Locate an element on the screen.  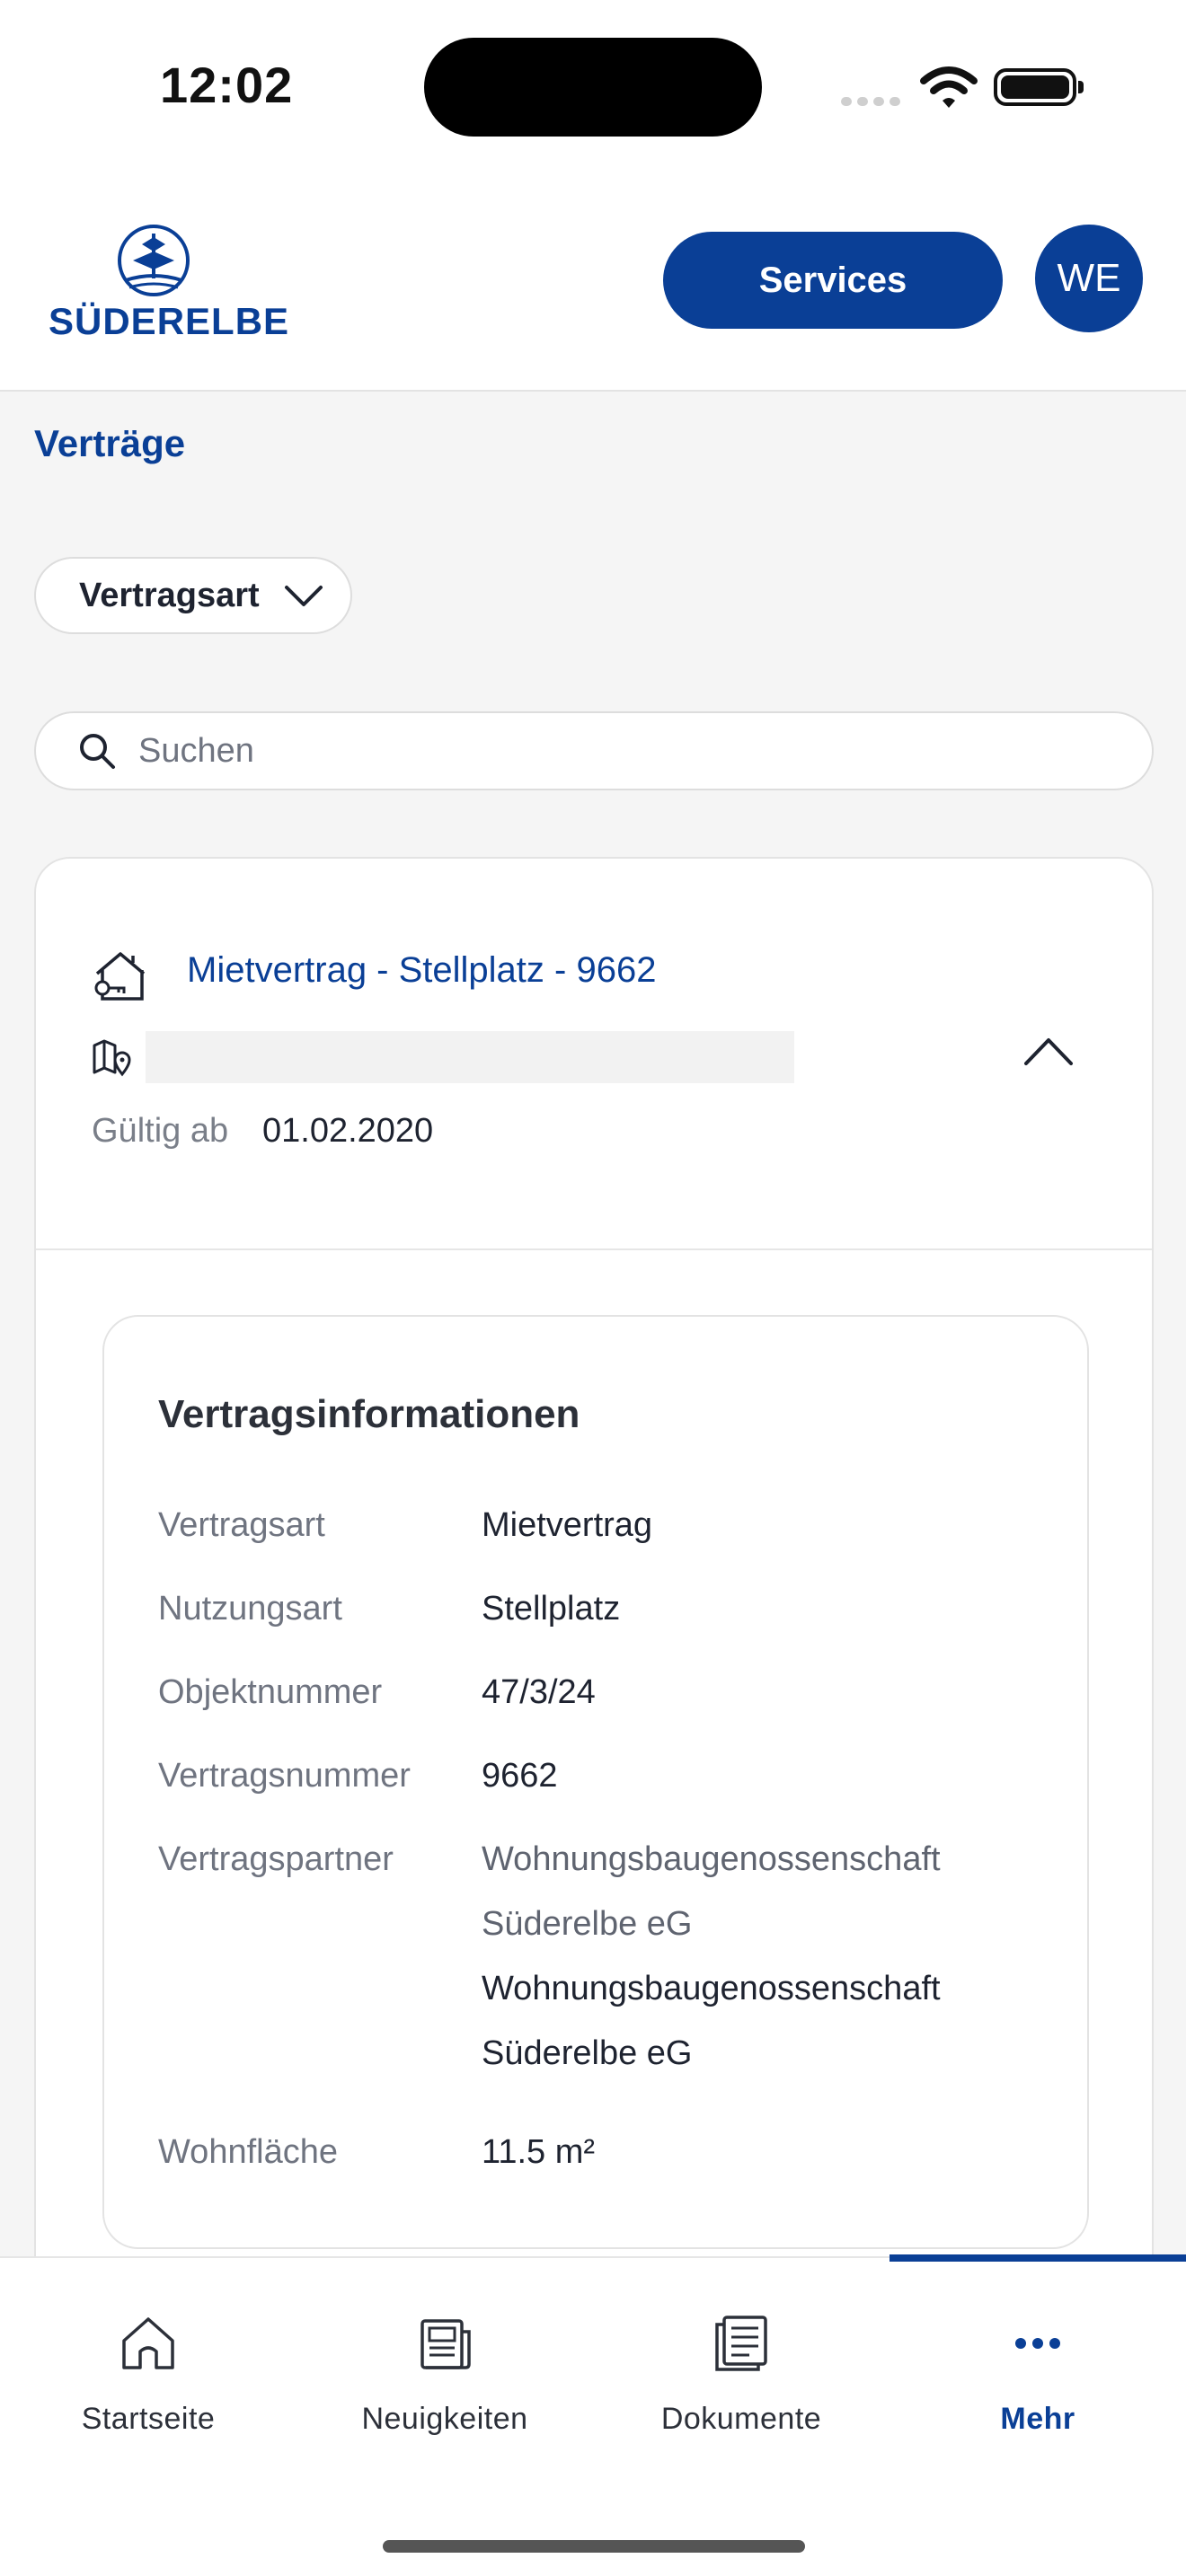
search-icon is located at coordinates (97, 751).